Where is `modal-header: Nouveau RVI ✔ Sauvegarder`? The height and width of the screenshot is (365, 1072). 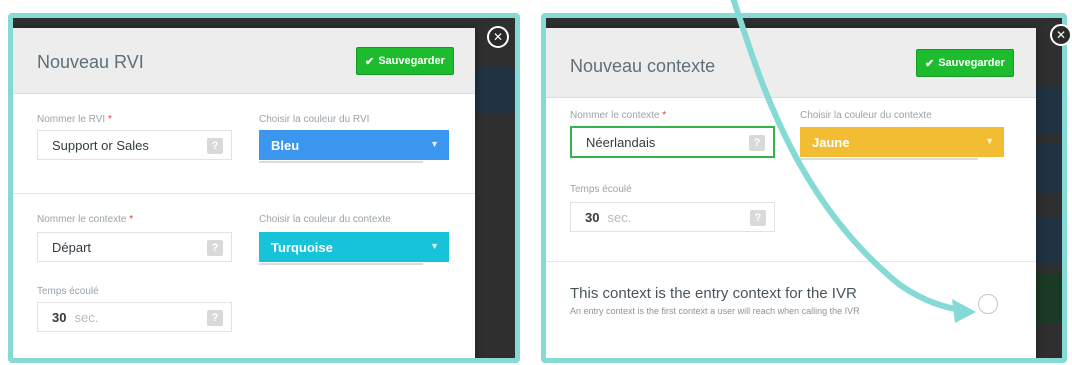 modal-header: Nouveau RVI ✔ Sauvegarder is located at coordinates (244, 61).